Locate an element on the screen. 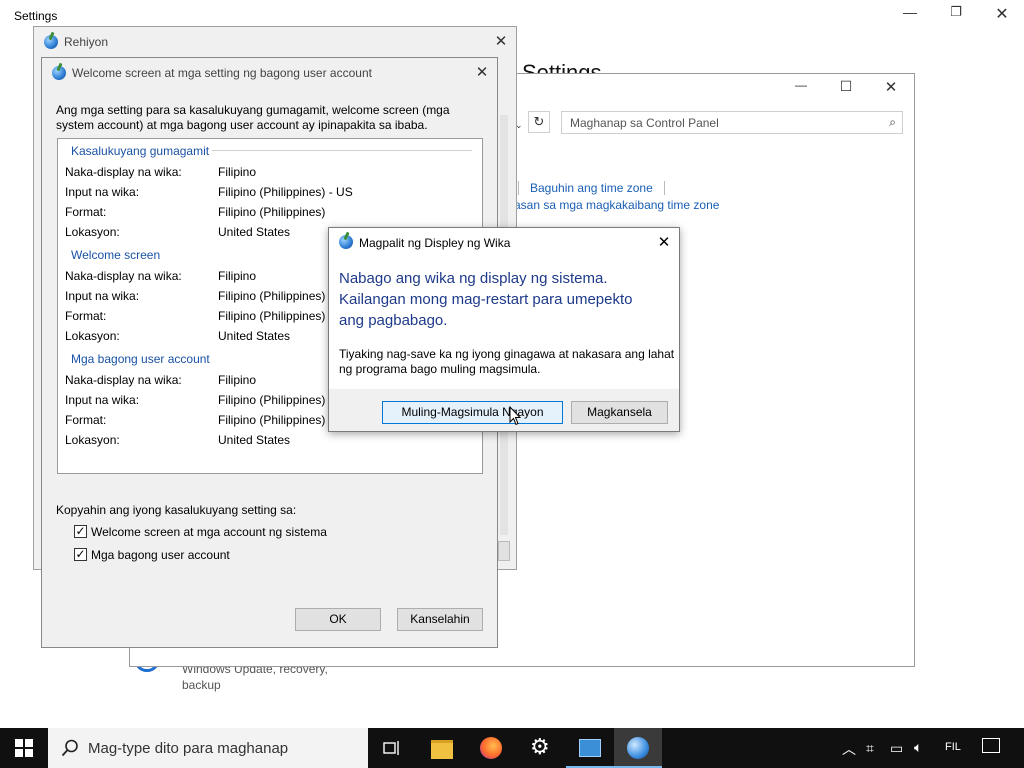 This screenshot has width=1024, height=768. cancel-button: Kanselahin is located at coordinates (440, 619).